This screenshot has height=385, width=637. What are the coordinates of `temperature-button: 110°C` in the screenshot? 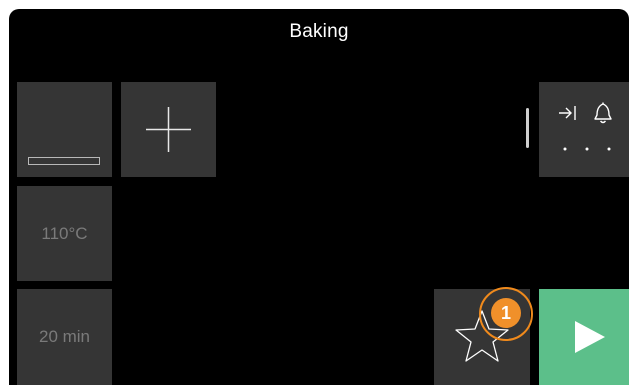 It's located at (64, 233).